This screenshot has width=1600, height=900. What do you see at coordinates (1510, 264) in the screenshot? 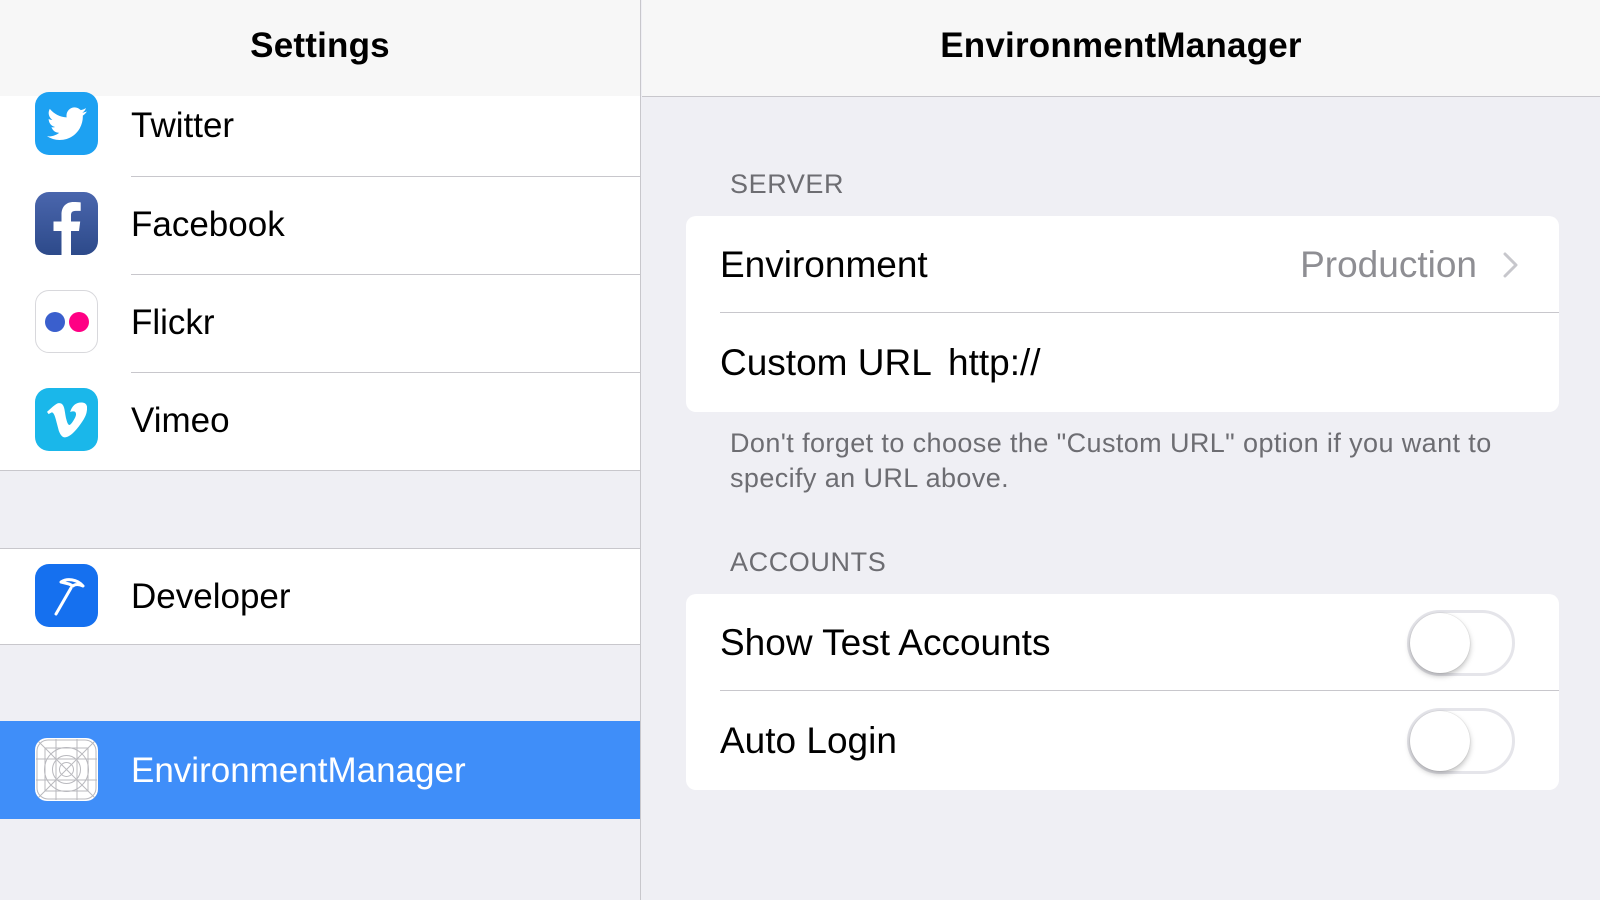
I see `chevron-right-icon` at bounding box center [1510, 264].